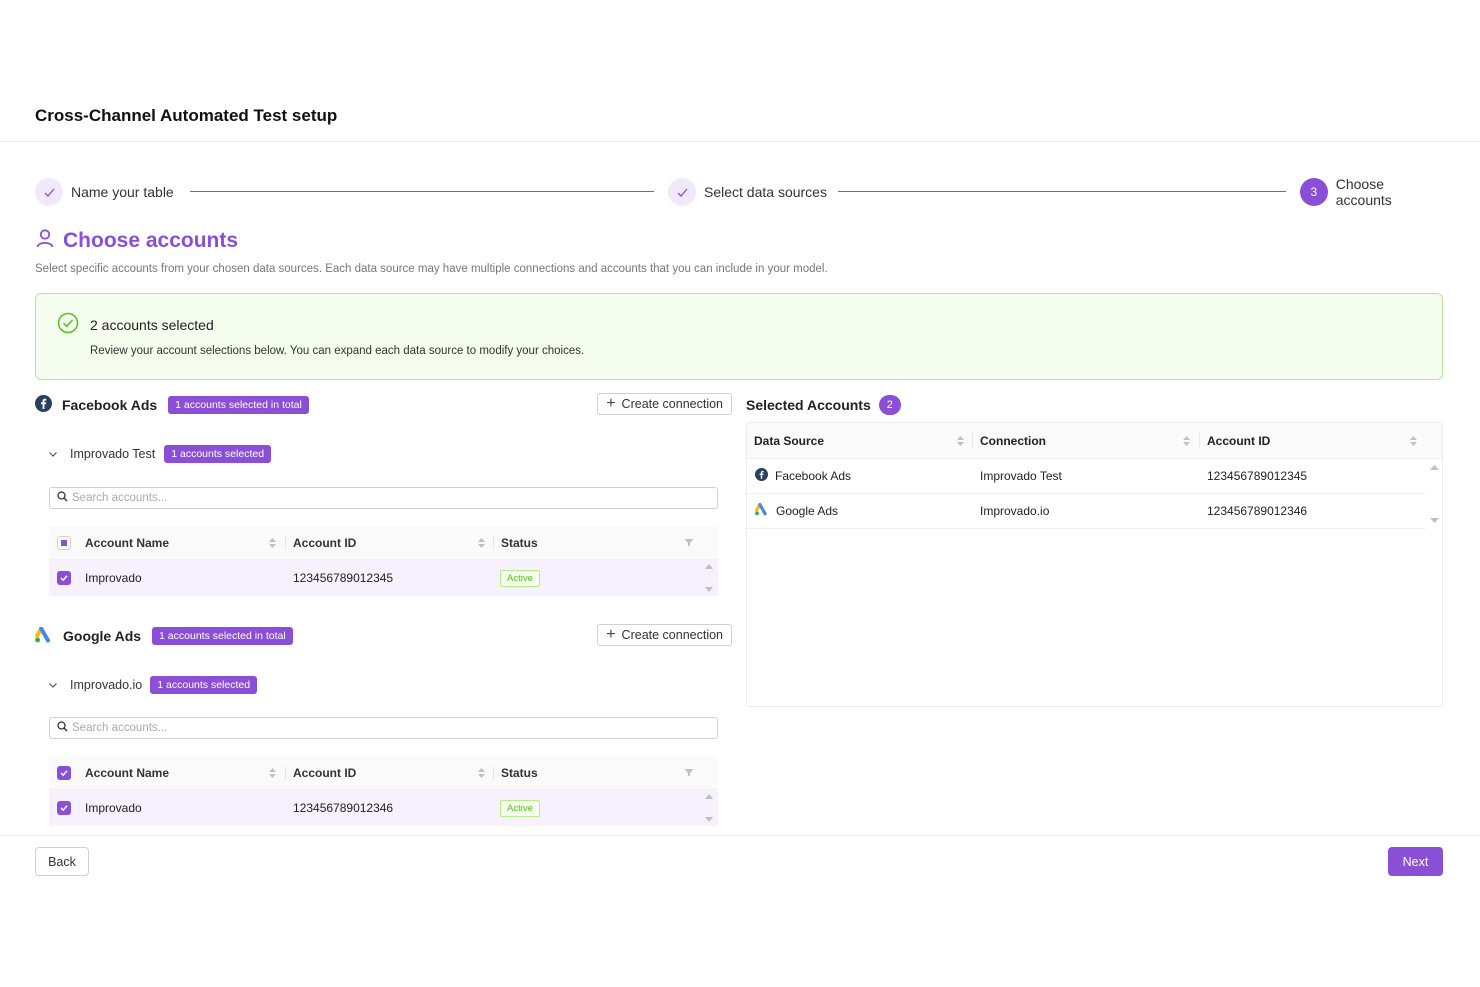  What do you see at coordinates (740, 835) in the screenshot?
I see `footer-divider` at bounding box center [740, 835].